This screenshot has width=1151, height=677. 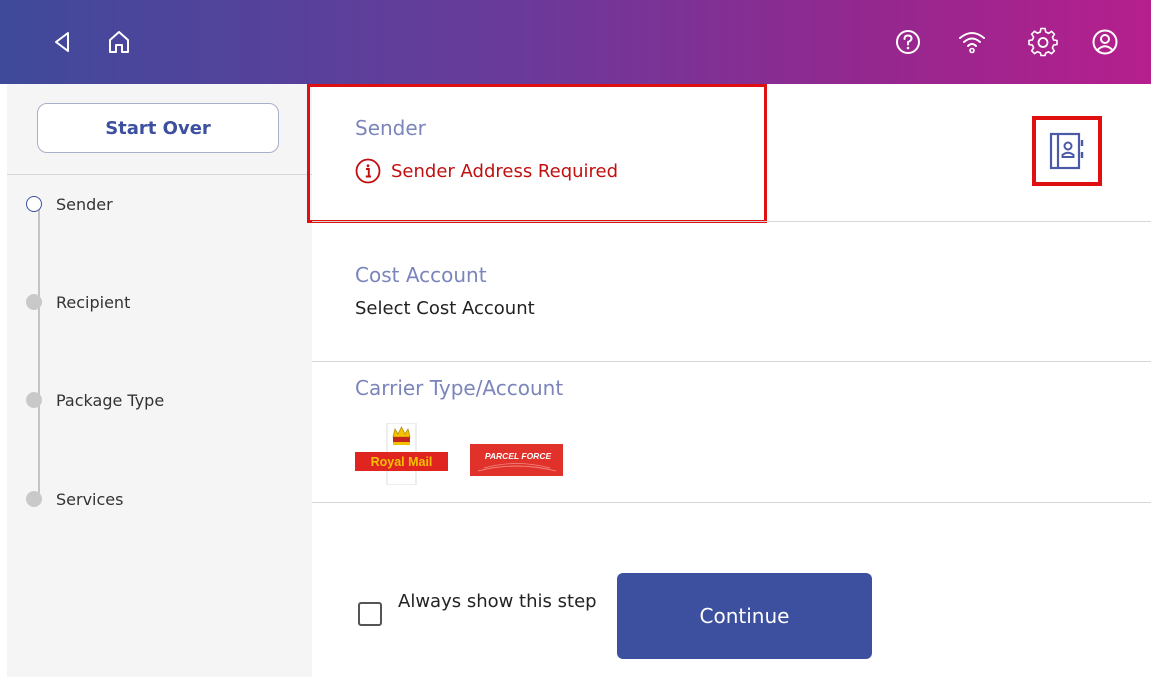 I want to click on help-icon, so click(x=908, y=42).